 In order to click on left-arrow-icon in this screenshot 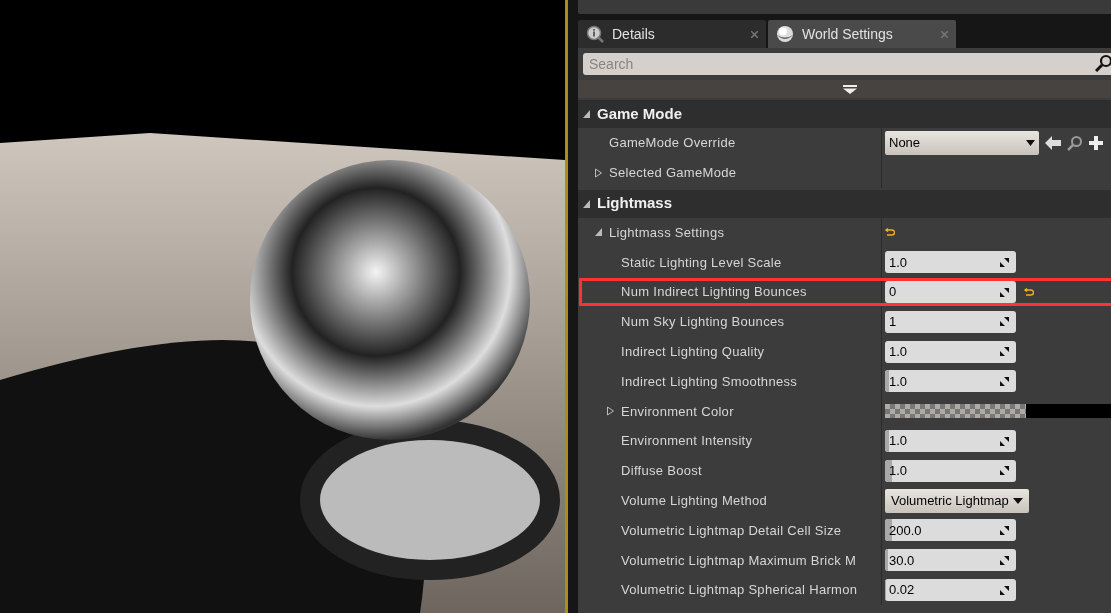, I will do `click(1053, 142)`.